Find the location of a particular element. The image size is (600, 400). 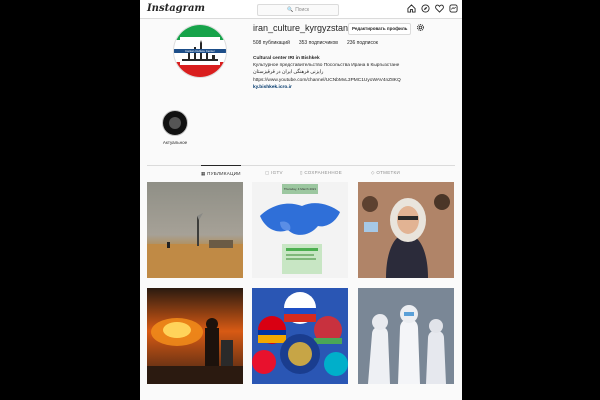

tab-posts: ▦ ПУБЛИКАЦИИ is located at coordinates (221, 171).